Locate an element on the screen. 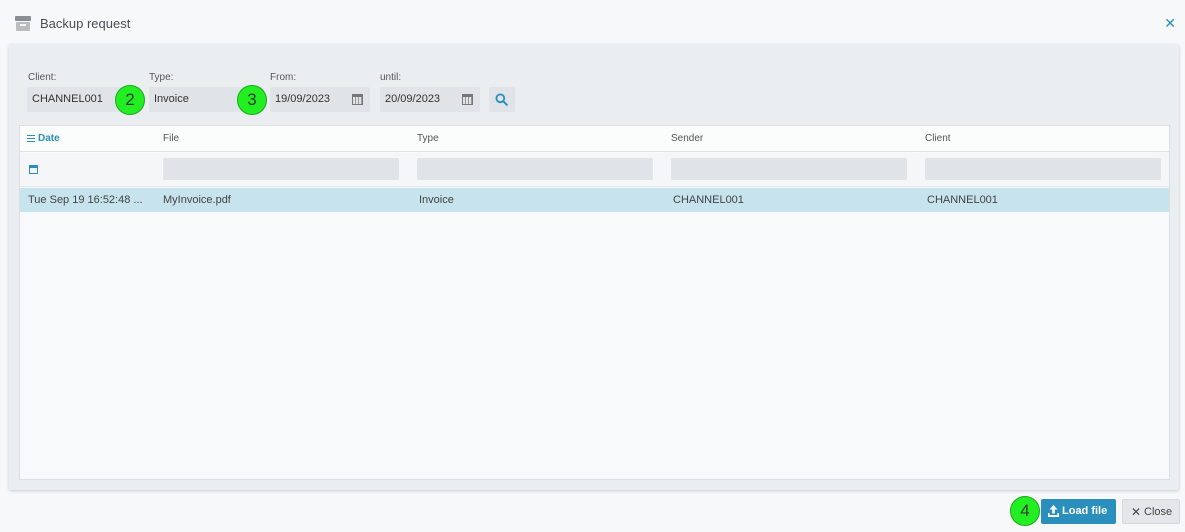 This screenshot has height=532, width=1185. column-header-file: File is located at coordinates (171, 138).